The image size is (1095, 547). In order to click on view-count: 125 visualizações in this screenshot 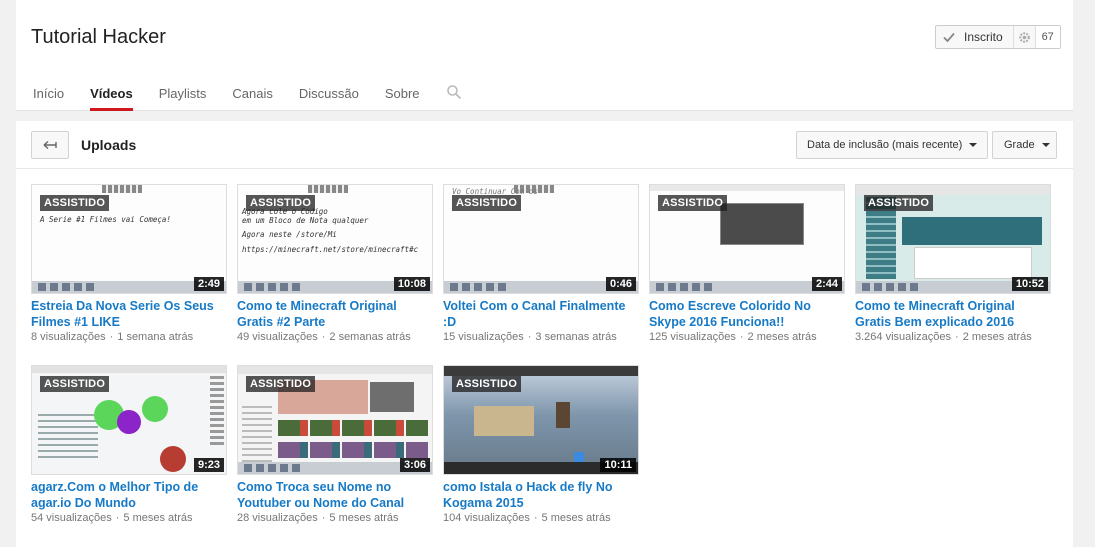, I will do `click(692, 337)`.